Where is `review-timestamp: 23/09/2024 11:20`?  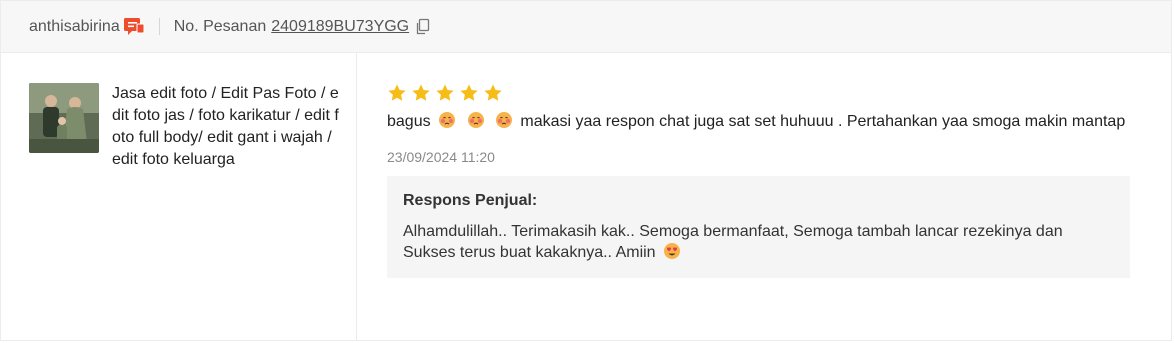
review-timestamp: 23/09/2024 11:20 is located at coordinates (441, 157).